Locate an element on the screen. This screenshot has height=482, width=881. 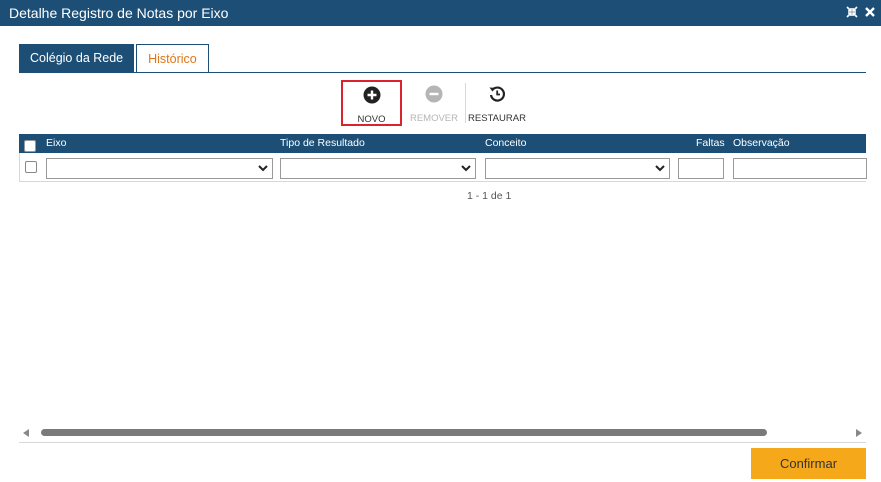
tab-bar: Colégio da Rede Histórico is located at coordinates (115, 58).